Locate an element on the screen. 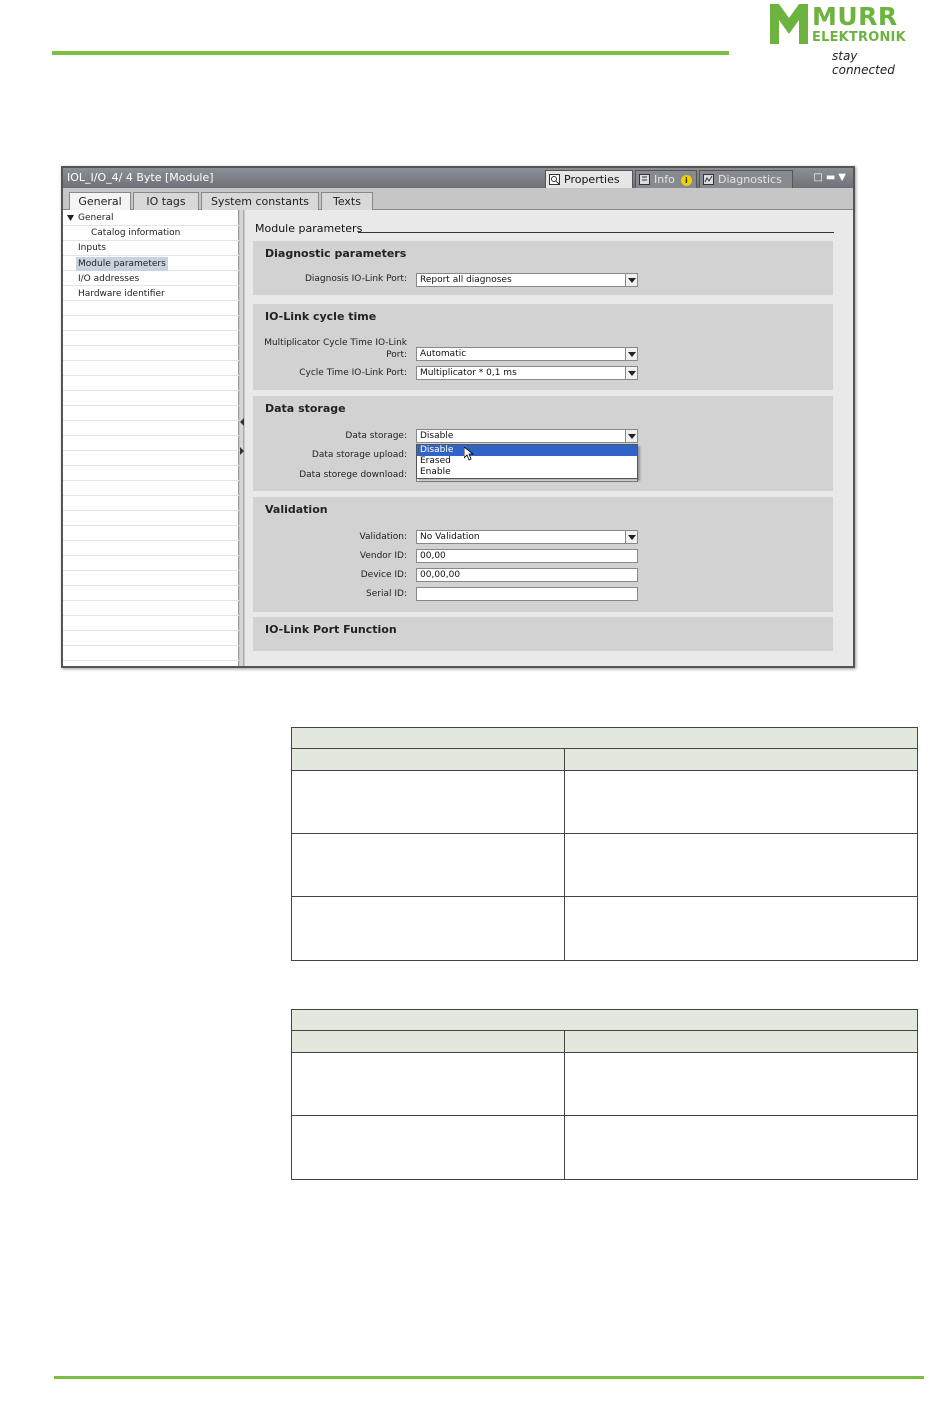 This screenshot has width=950, height=1409. info-tab-label: Info is located at coordinates (664, 179).